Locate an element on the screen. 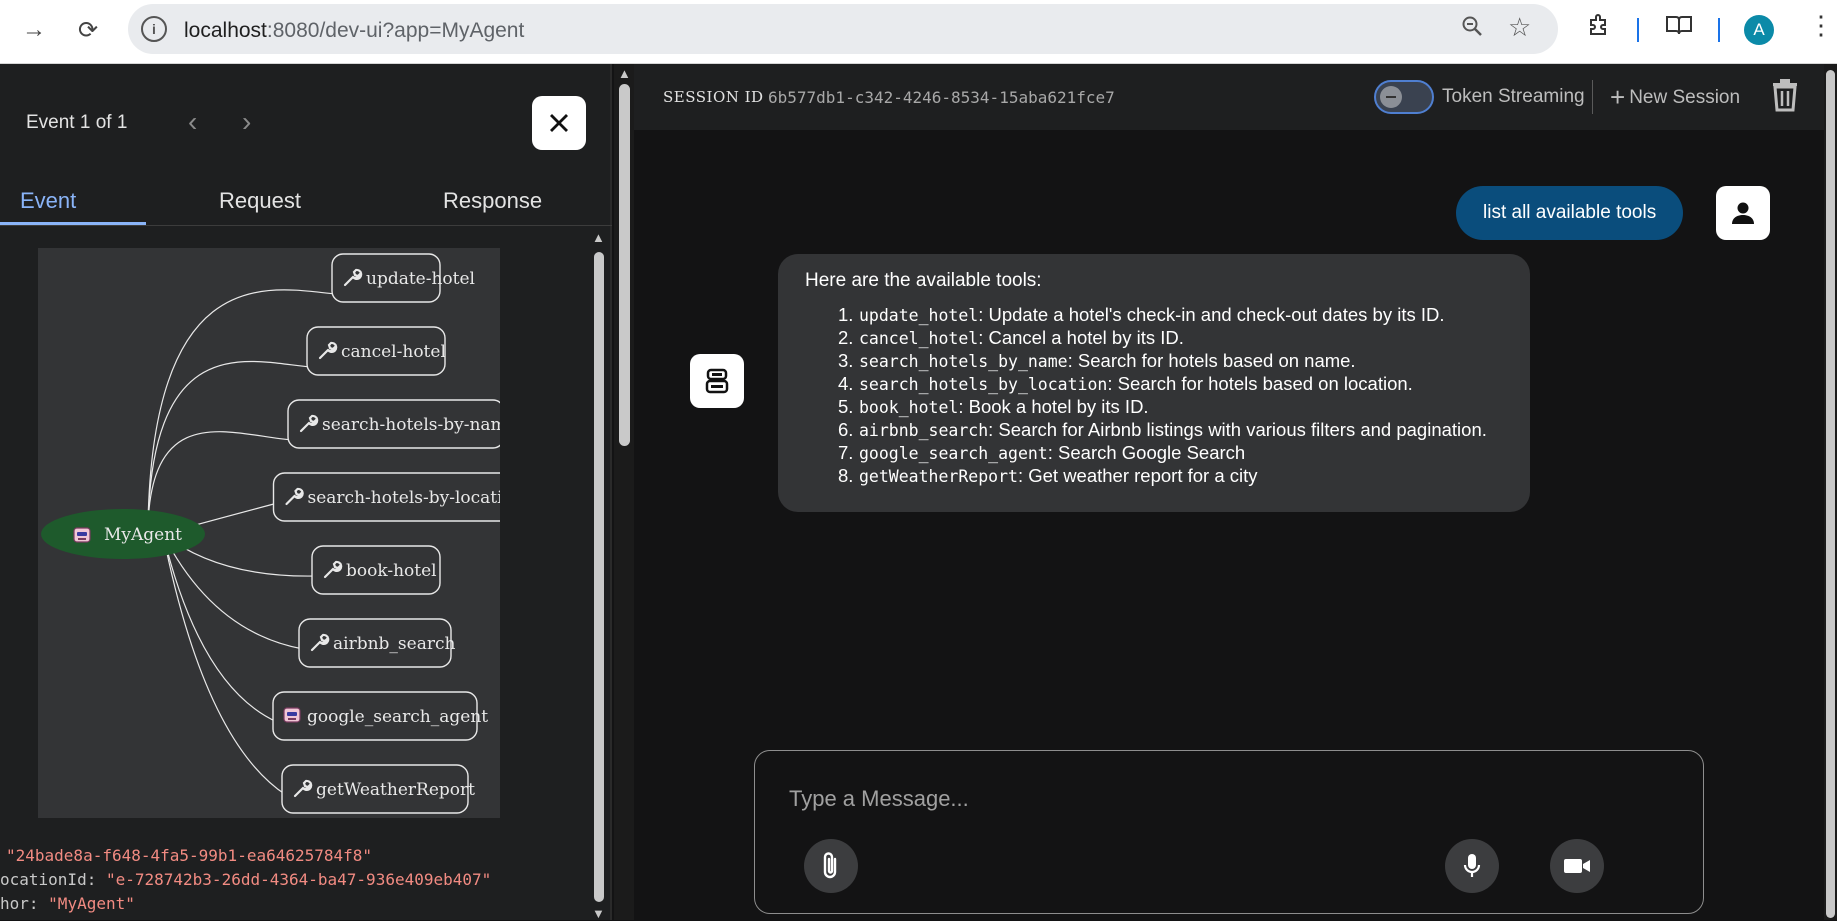  graph-tool-node: cancel-hotel is located at coordinates (376, 351).